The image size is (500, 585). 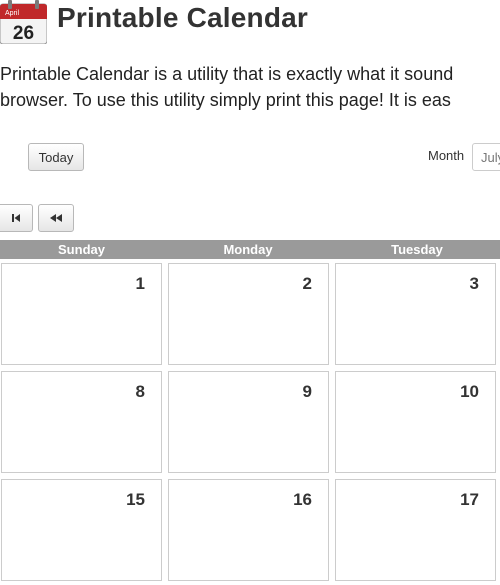 What do you see at coordinates (307, 283) in the screenshot?
I see `day-number: 2` at bounding box center [307, 283].